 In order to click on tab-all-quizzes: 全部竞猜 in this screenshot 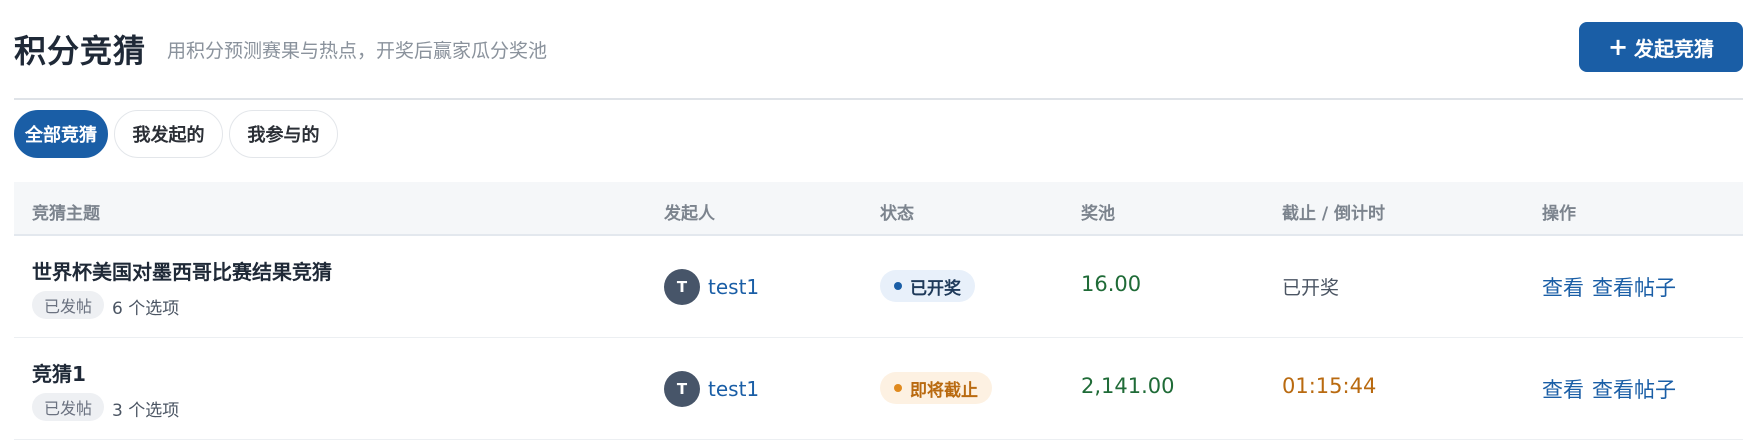, I will do `click(61, 134)`.